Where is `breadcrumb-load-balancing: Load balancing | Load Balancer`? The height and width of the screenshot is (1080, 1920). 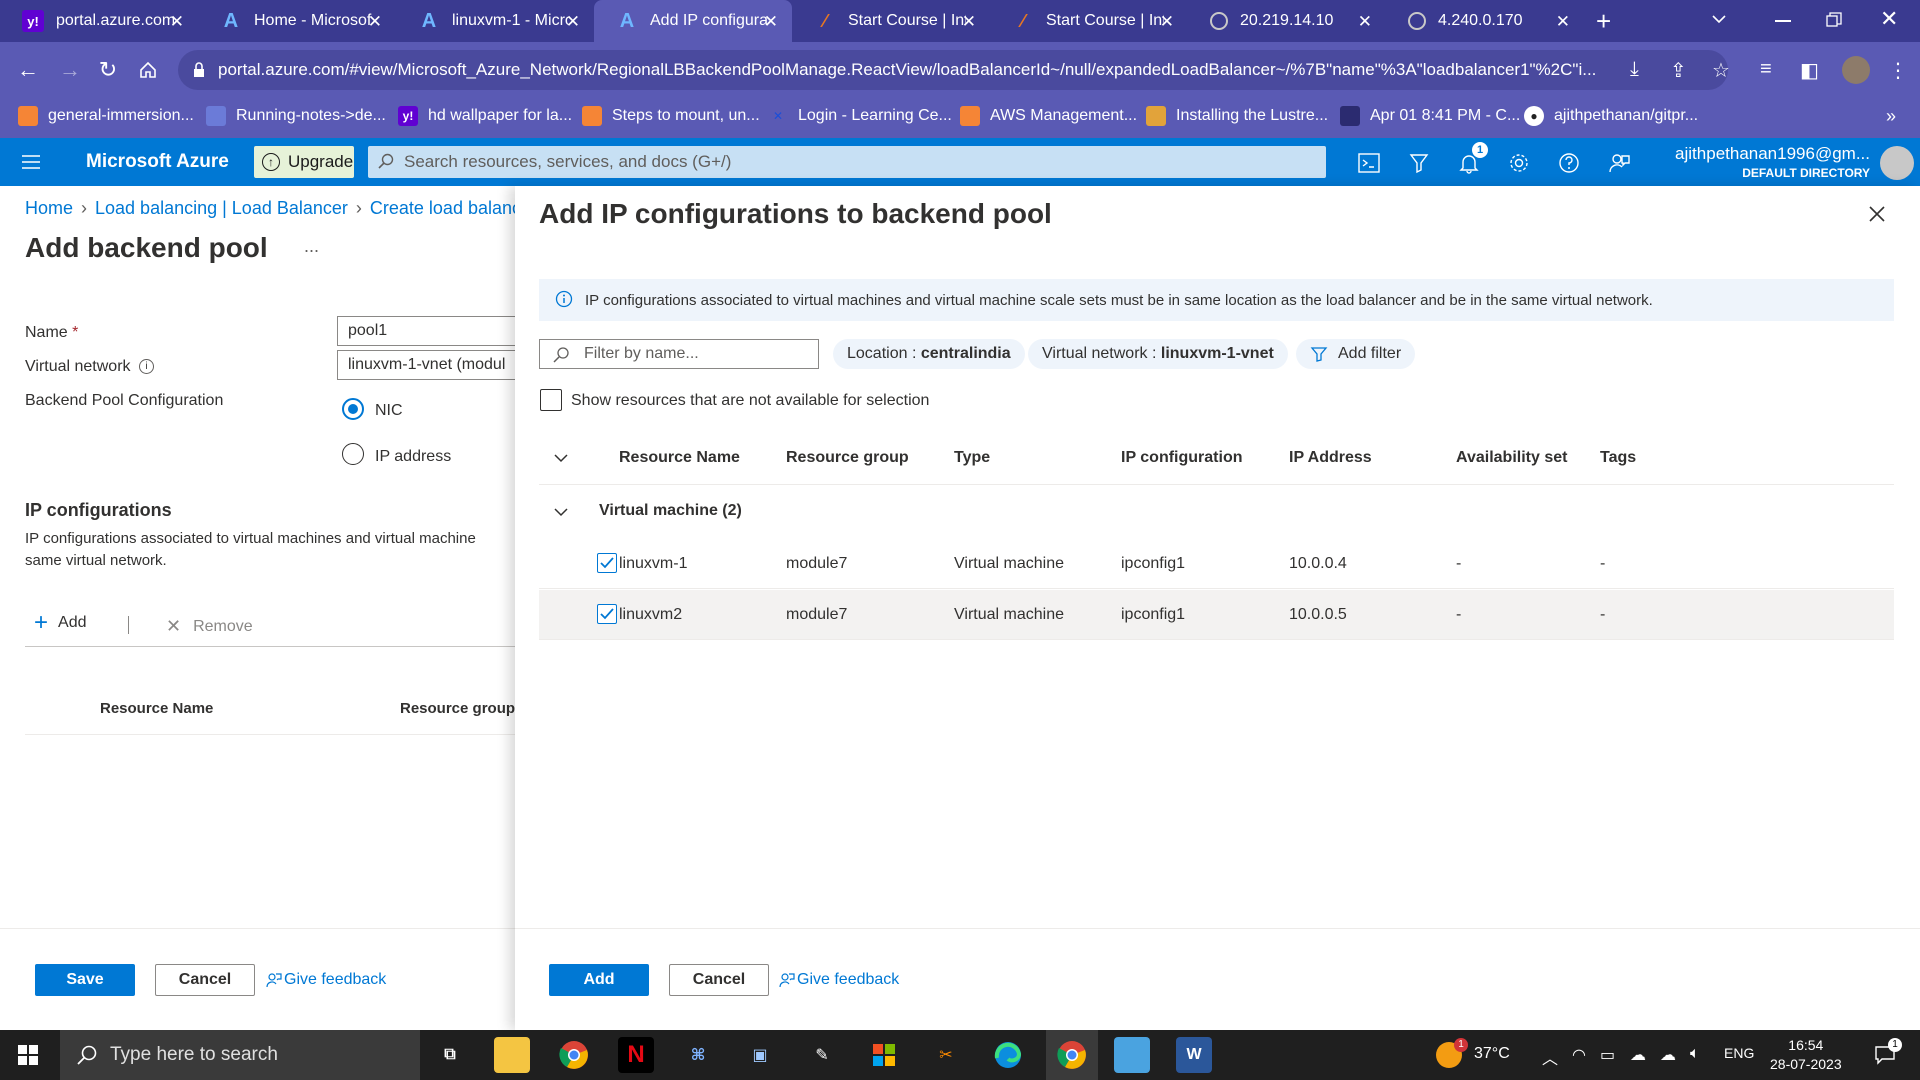 breadcrumb-load-balancing: Load balancing | Load Balancer is located at coordinates (221, 208).